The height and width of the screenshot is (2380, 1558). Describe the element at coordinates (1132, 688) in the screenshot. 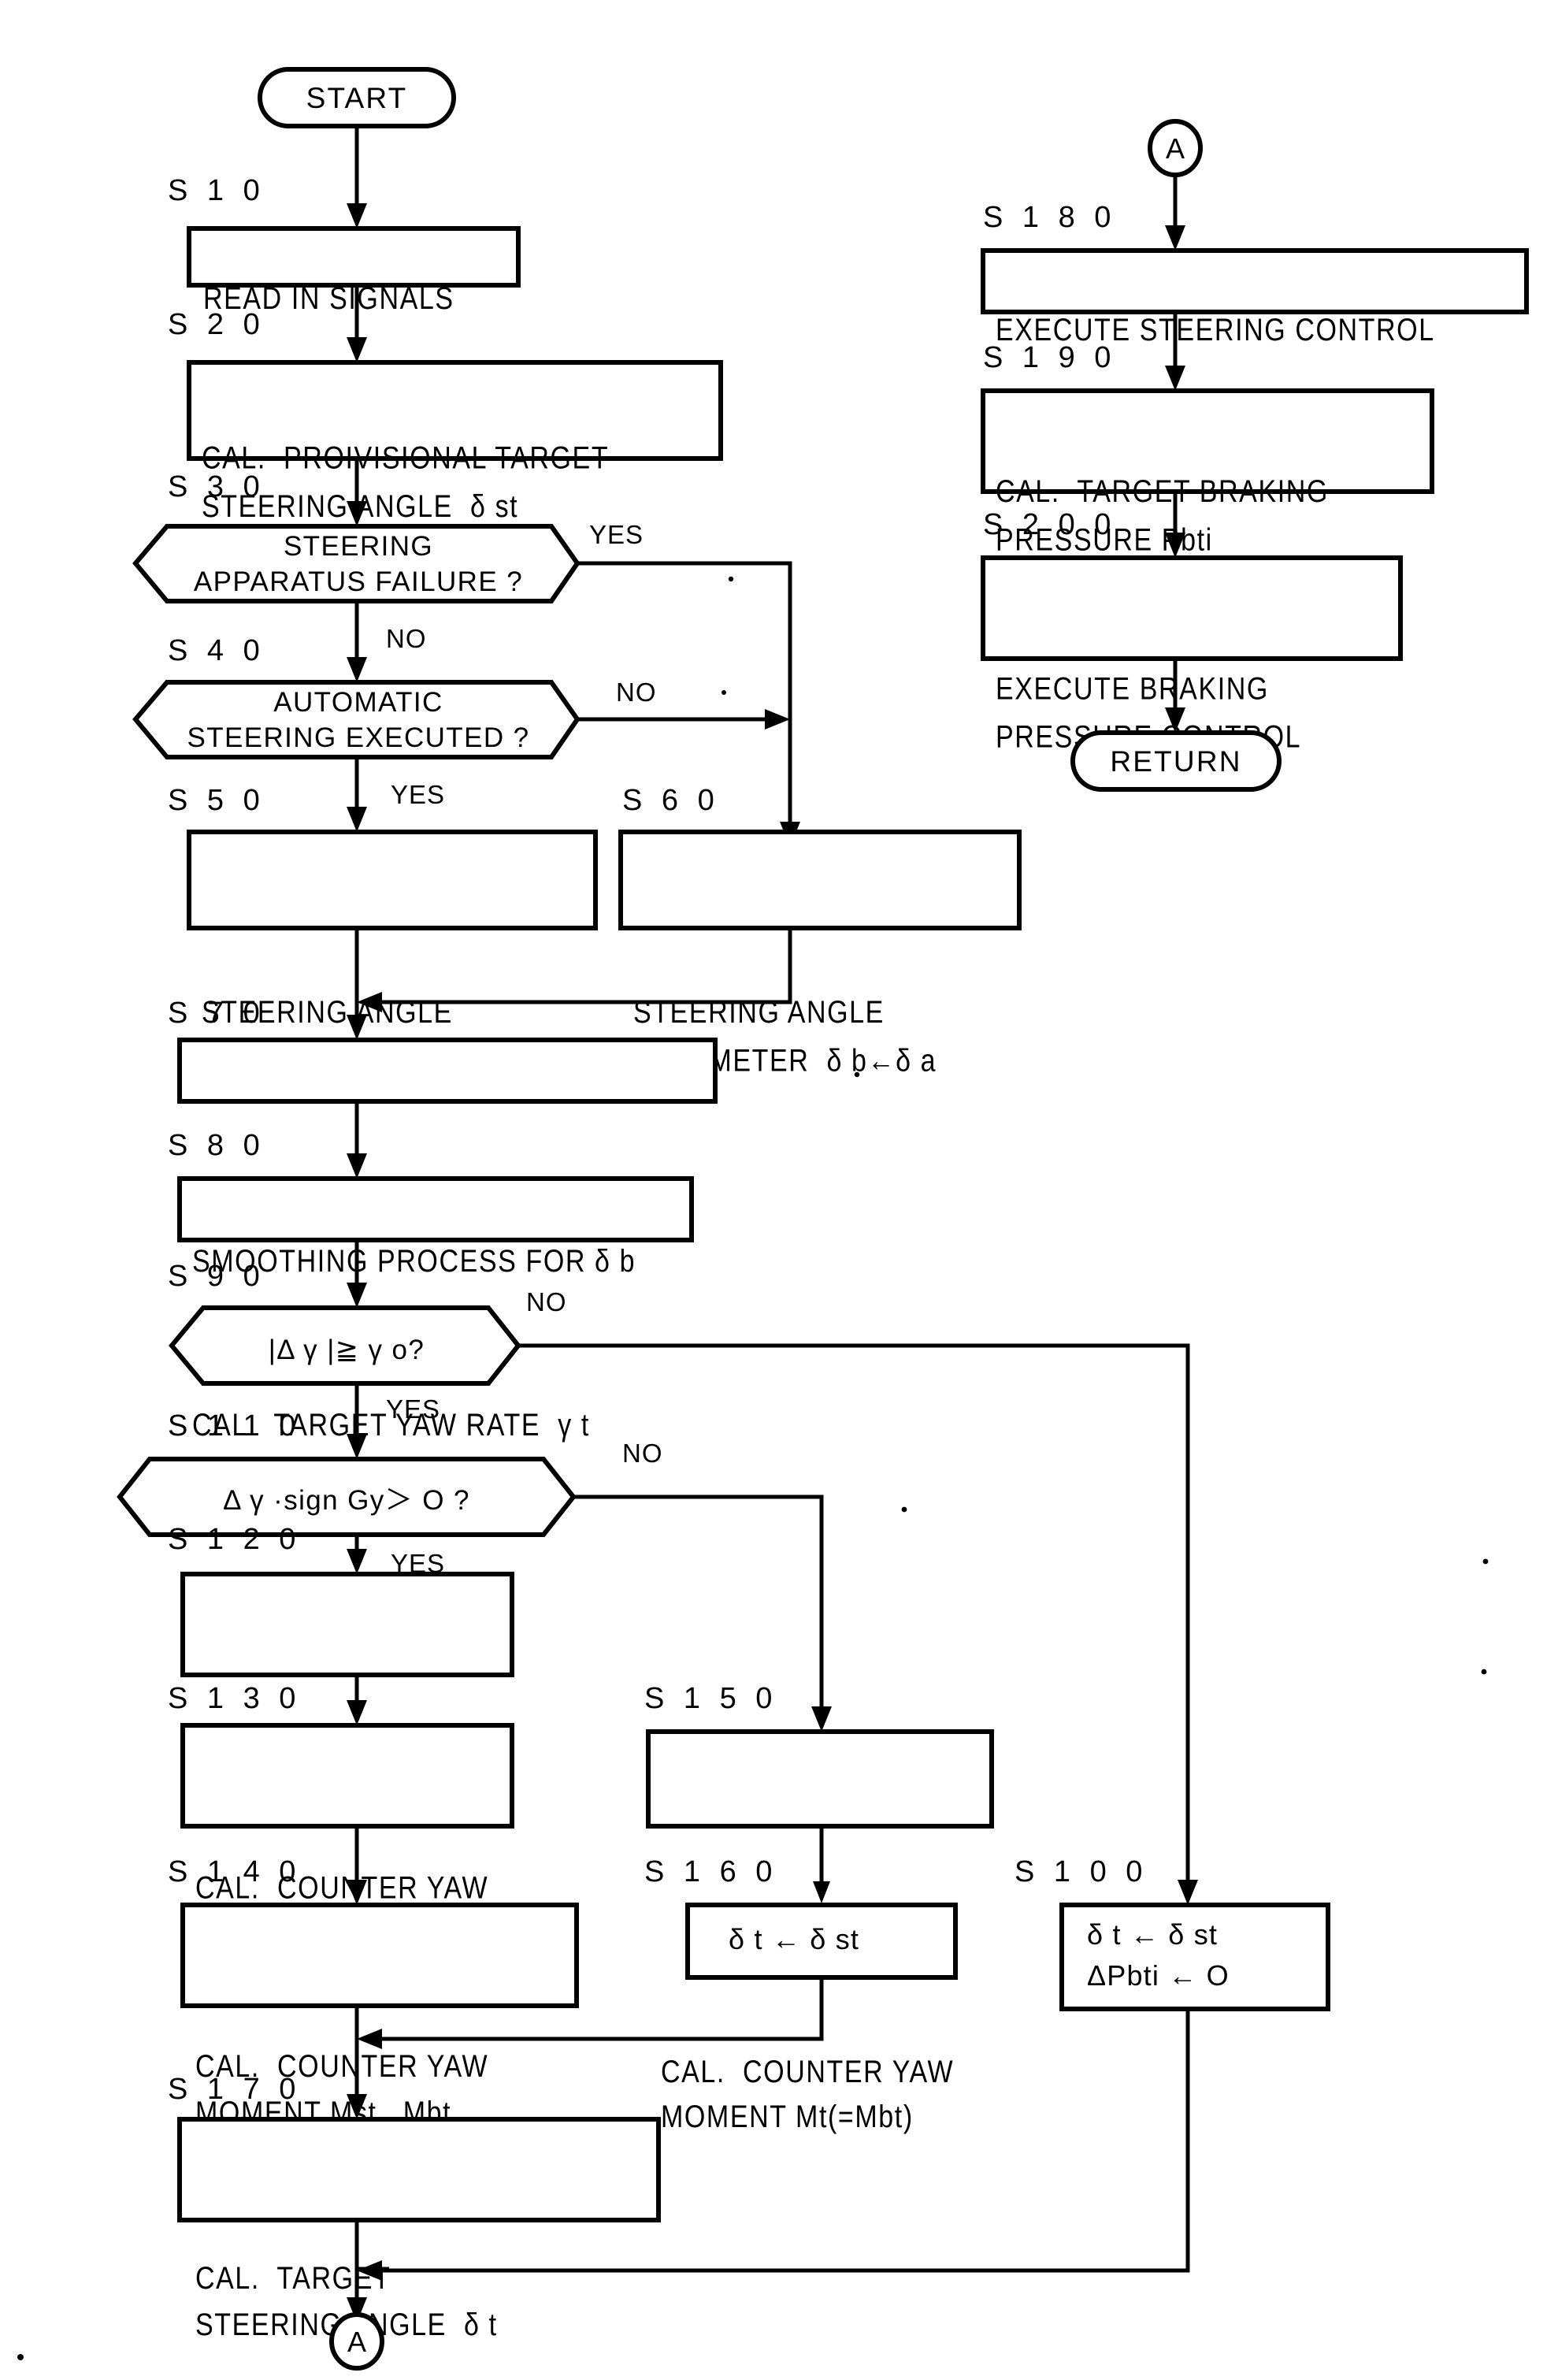

I see `process-s200-line-1: EXECUTE BRAKING` at that location.